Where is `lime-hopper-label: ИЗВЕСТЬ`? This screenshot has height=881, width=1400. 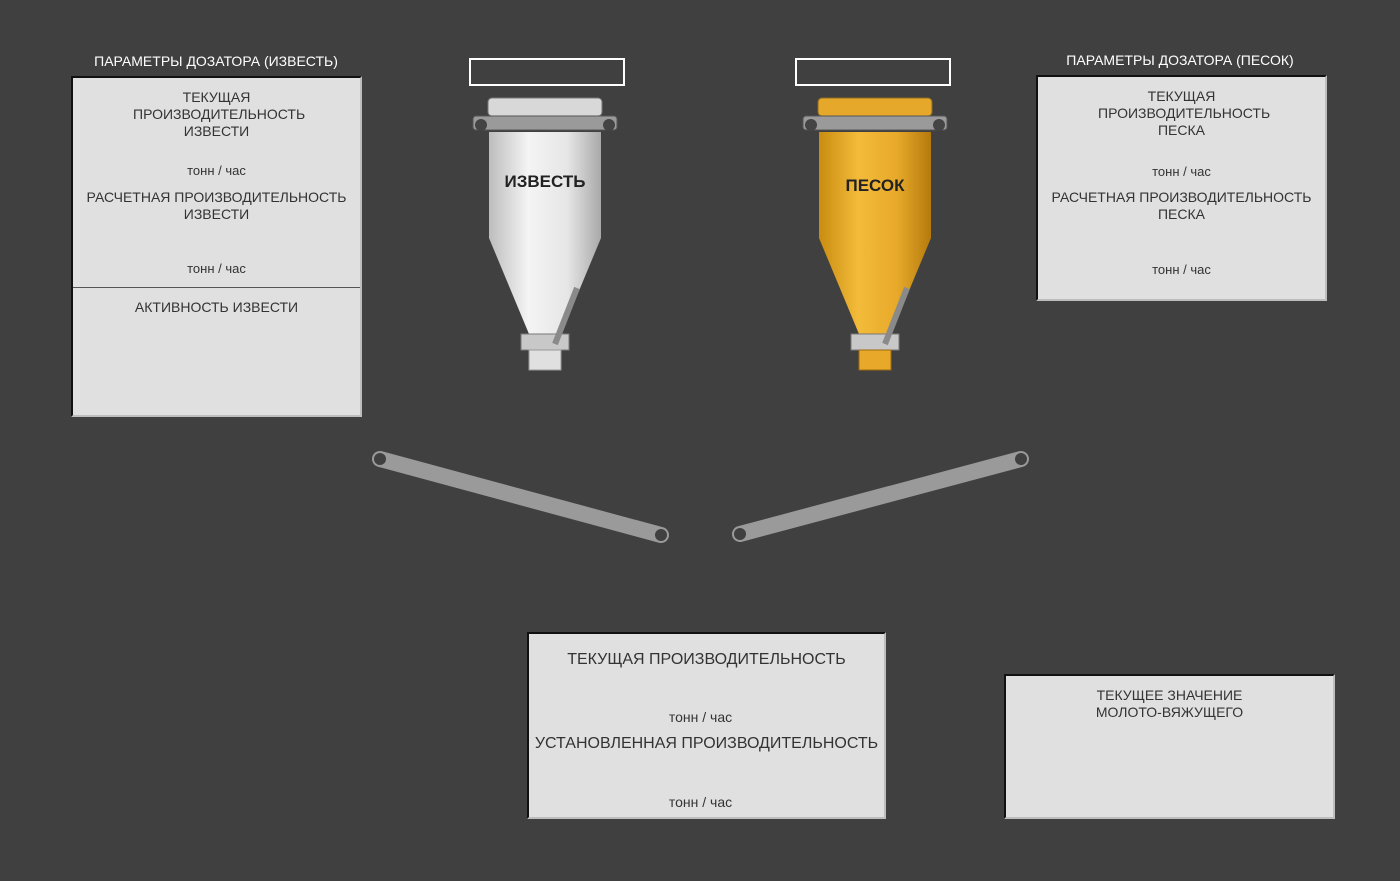 lime-hopper-label: ИЗВЕСТЬ is located at coordinates (545, 181).